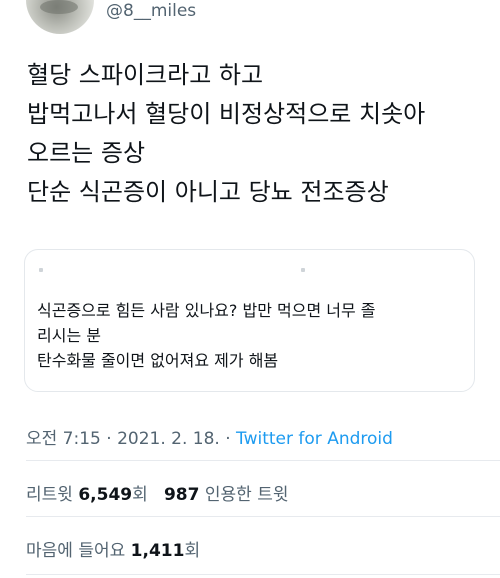  I want to click on retweets-stat: 리트윗 6,549회, so click(87, 495).